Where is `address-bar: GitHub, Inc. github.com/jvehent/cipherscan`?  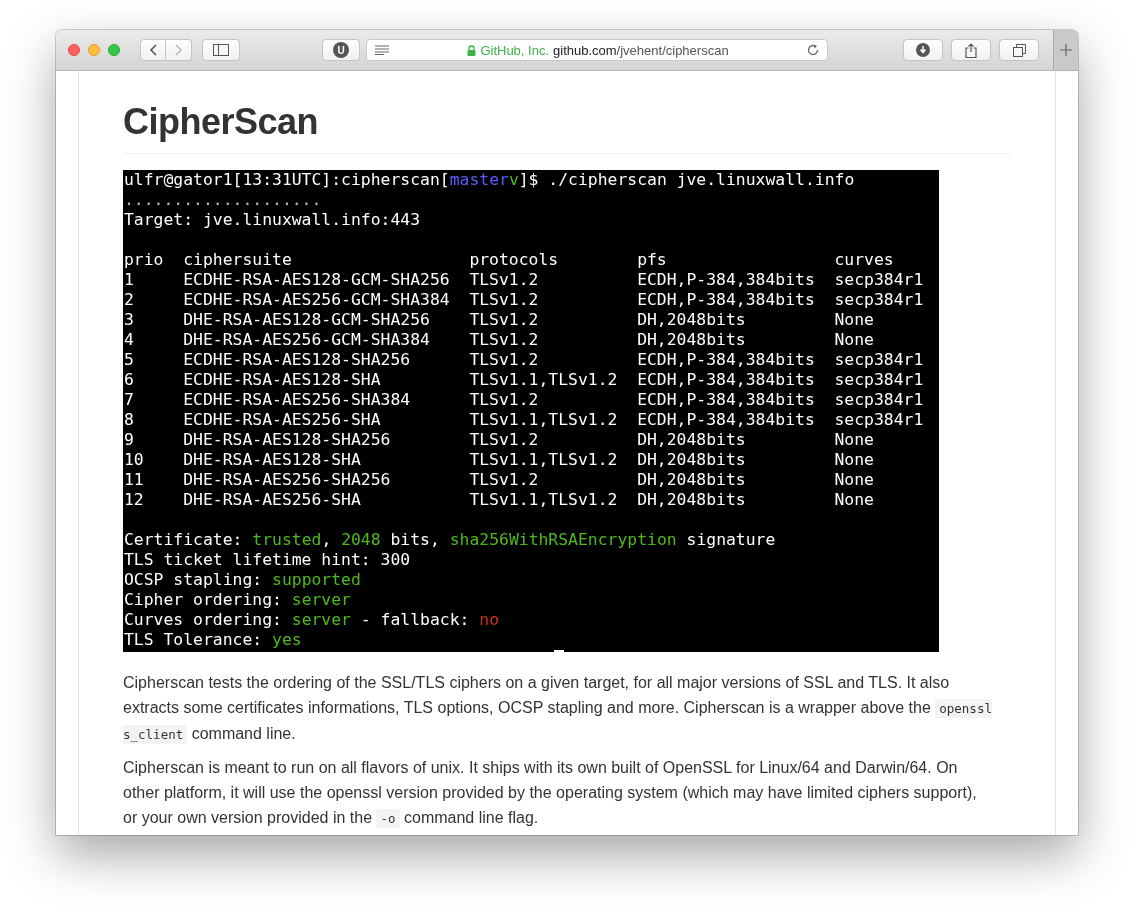
address-bar: GitHub, Inc. github.com/jvehent/cipherscan is located at coordinates (597, 50).